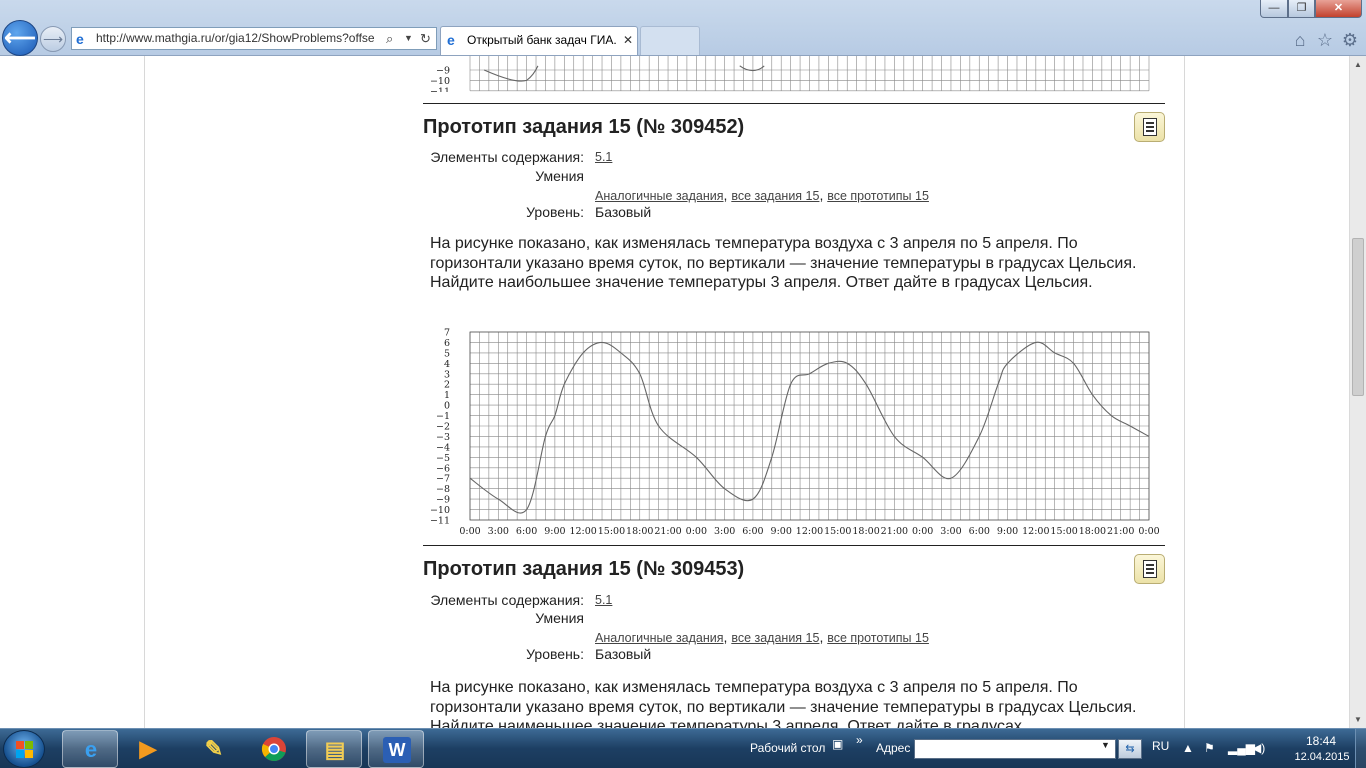  I want to click on problem-title: Прототип задания 15 (№ 309452), so click(584, 127).